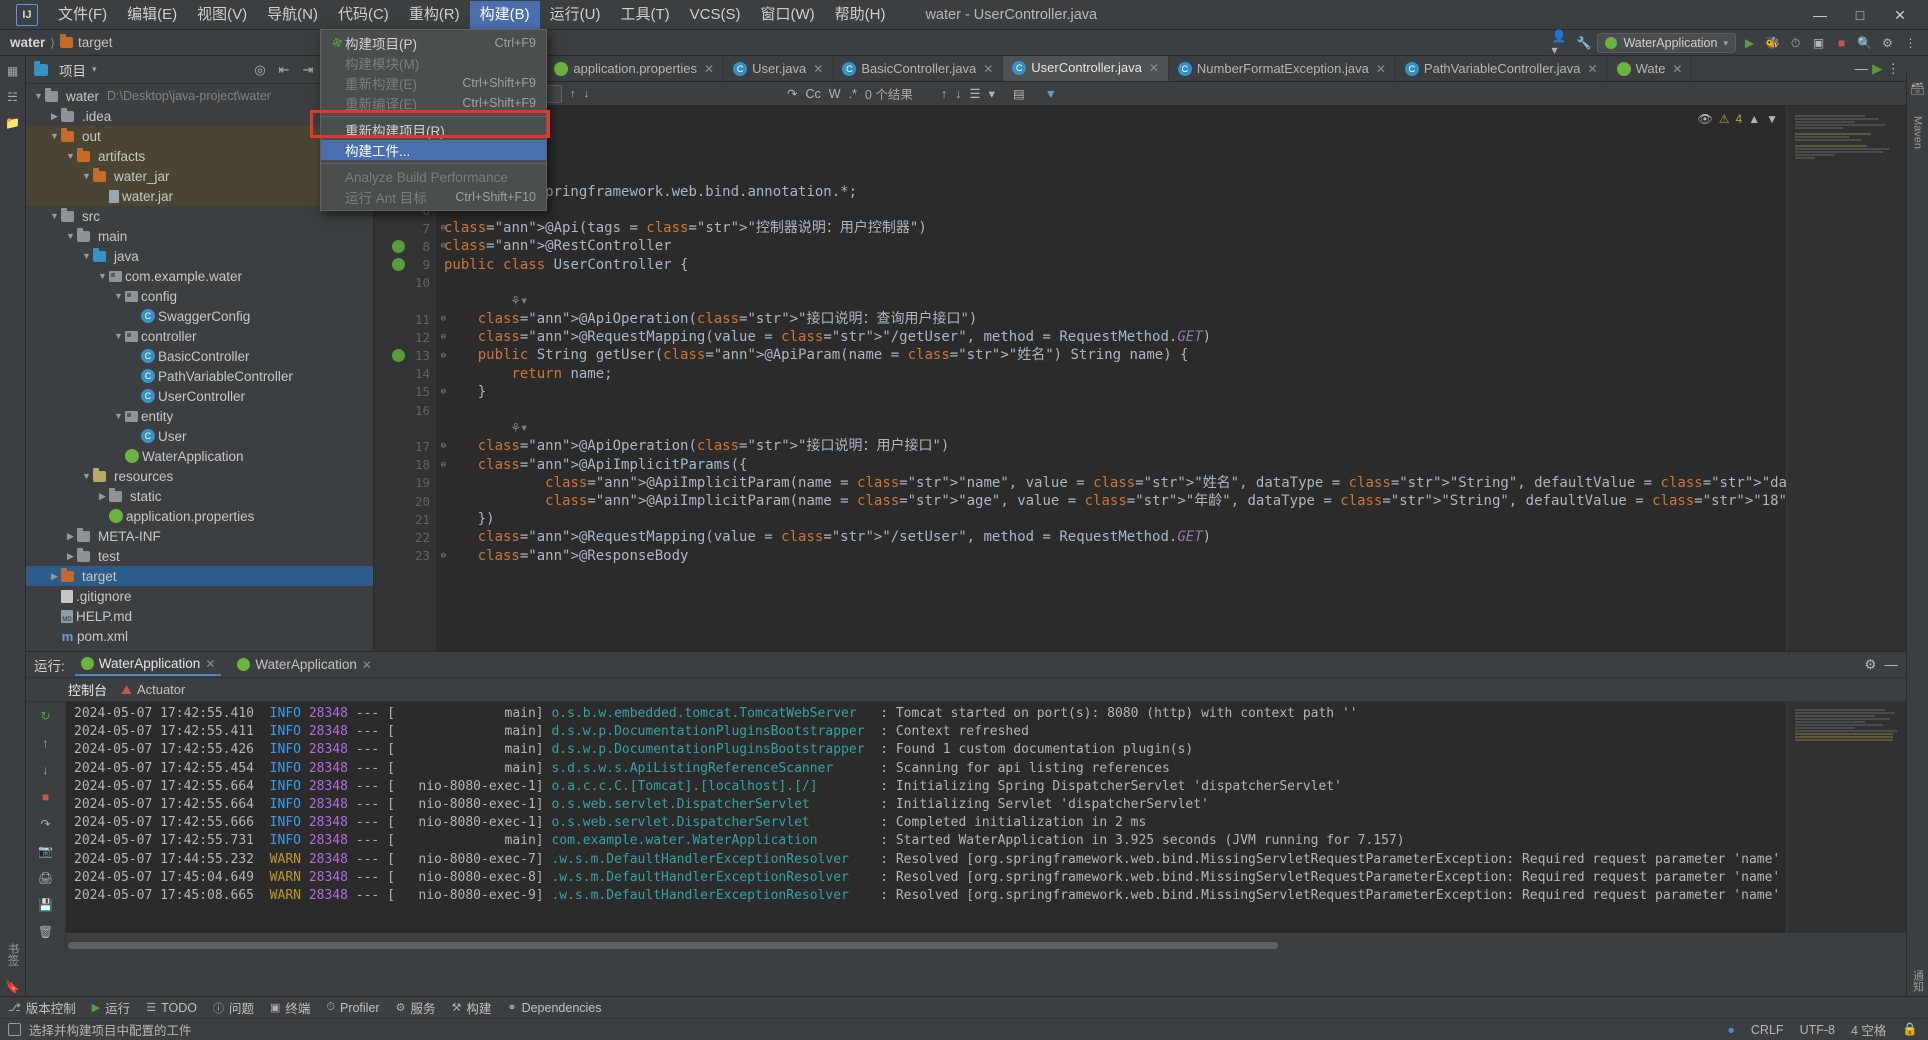  I want to click on tree-node-static: ▶ static, so click(199, 496).